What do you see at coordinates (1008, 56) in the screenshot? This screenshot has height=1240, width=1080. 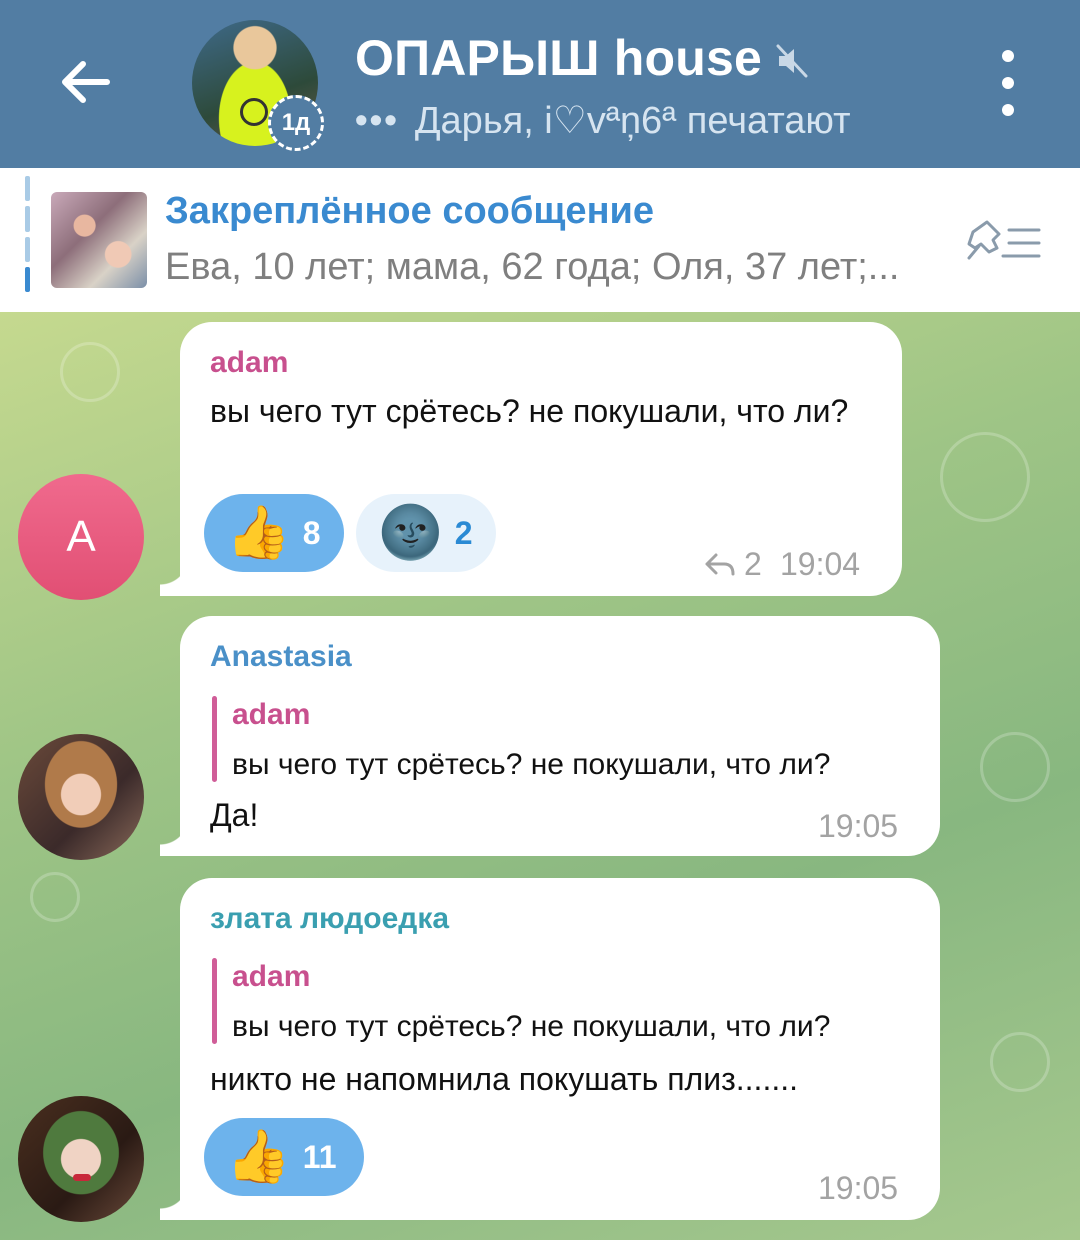 I see `more-vert-icon` at bounding box center [1008, 56].